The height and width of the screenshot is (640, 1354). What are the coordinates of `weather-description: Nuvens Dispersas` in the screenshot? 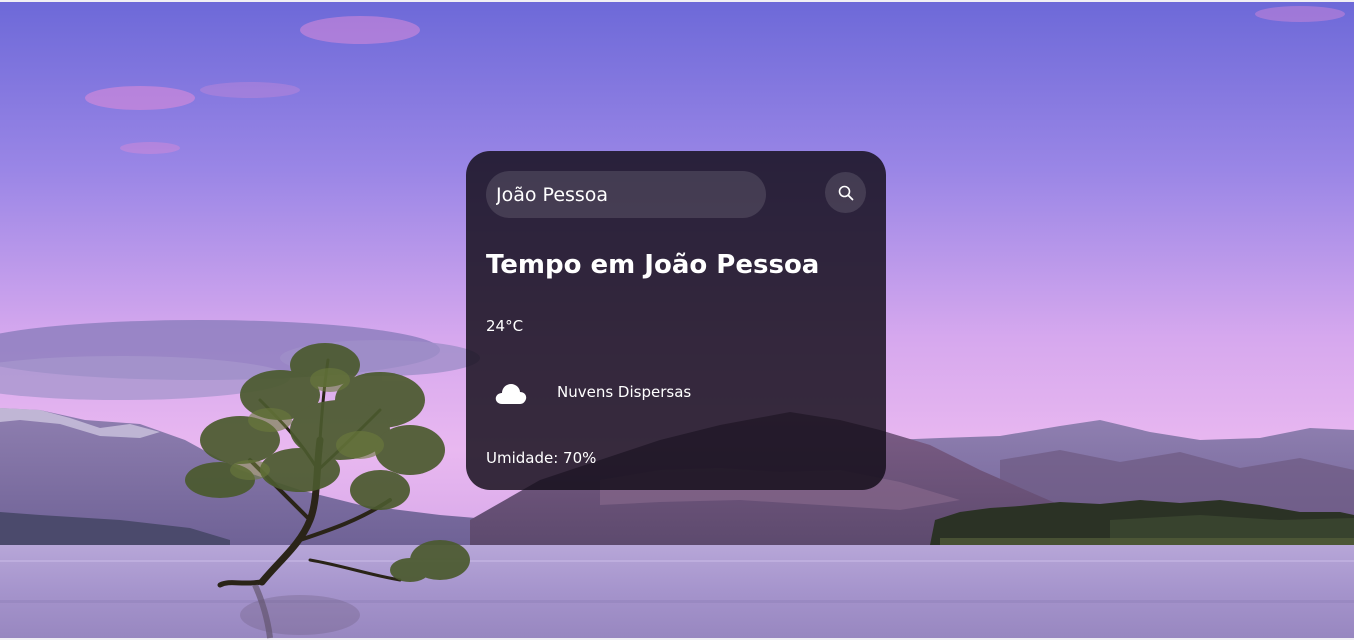 It's located at (624, 392).